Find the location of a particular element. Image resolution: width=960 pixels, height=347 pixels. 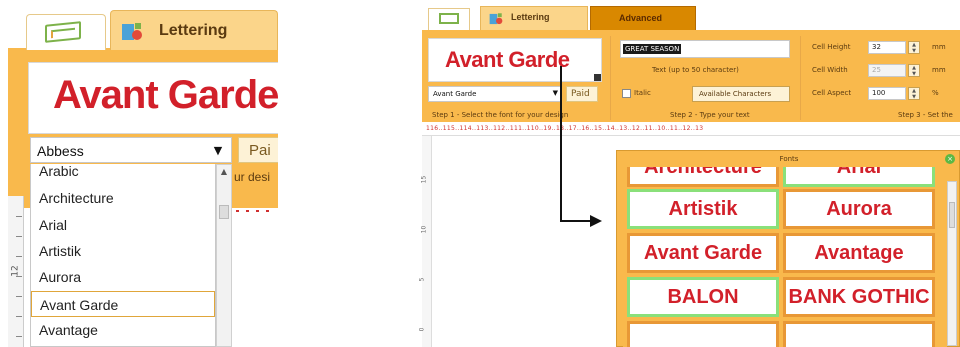

cell-height-spinner: ▲ ▼ is located at coordinates (914, 47).